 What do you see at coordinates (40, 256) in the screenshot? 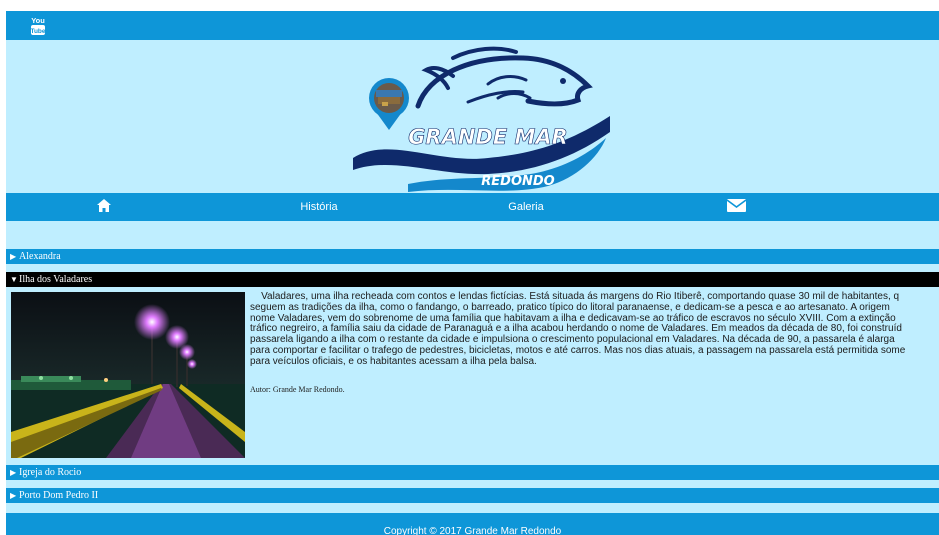
I see `accordion-label: Alexandra` at bounding box center [40, 256].